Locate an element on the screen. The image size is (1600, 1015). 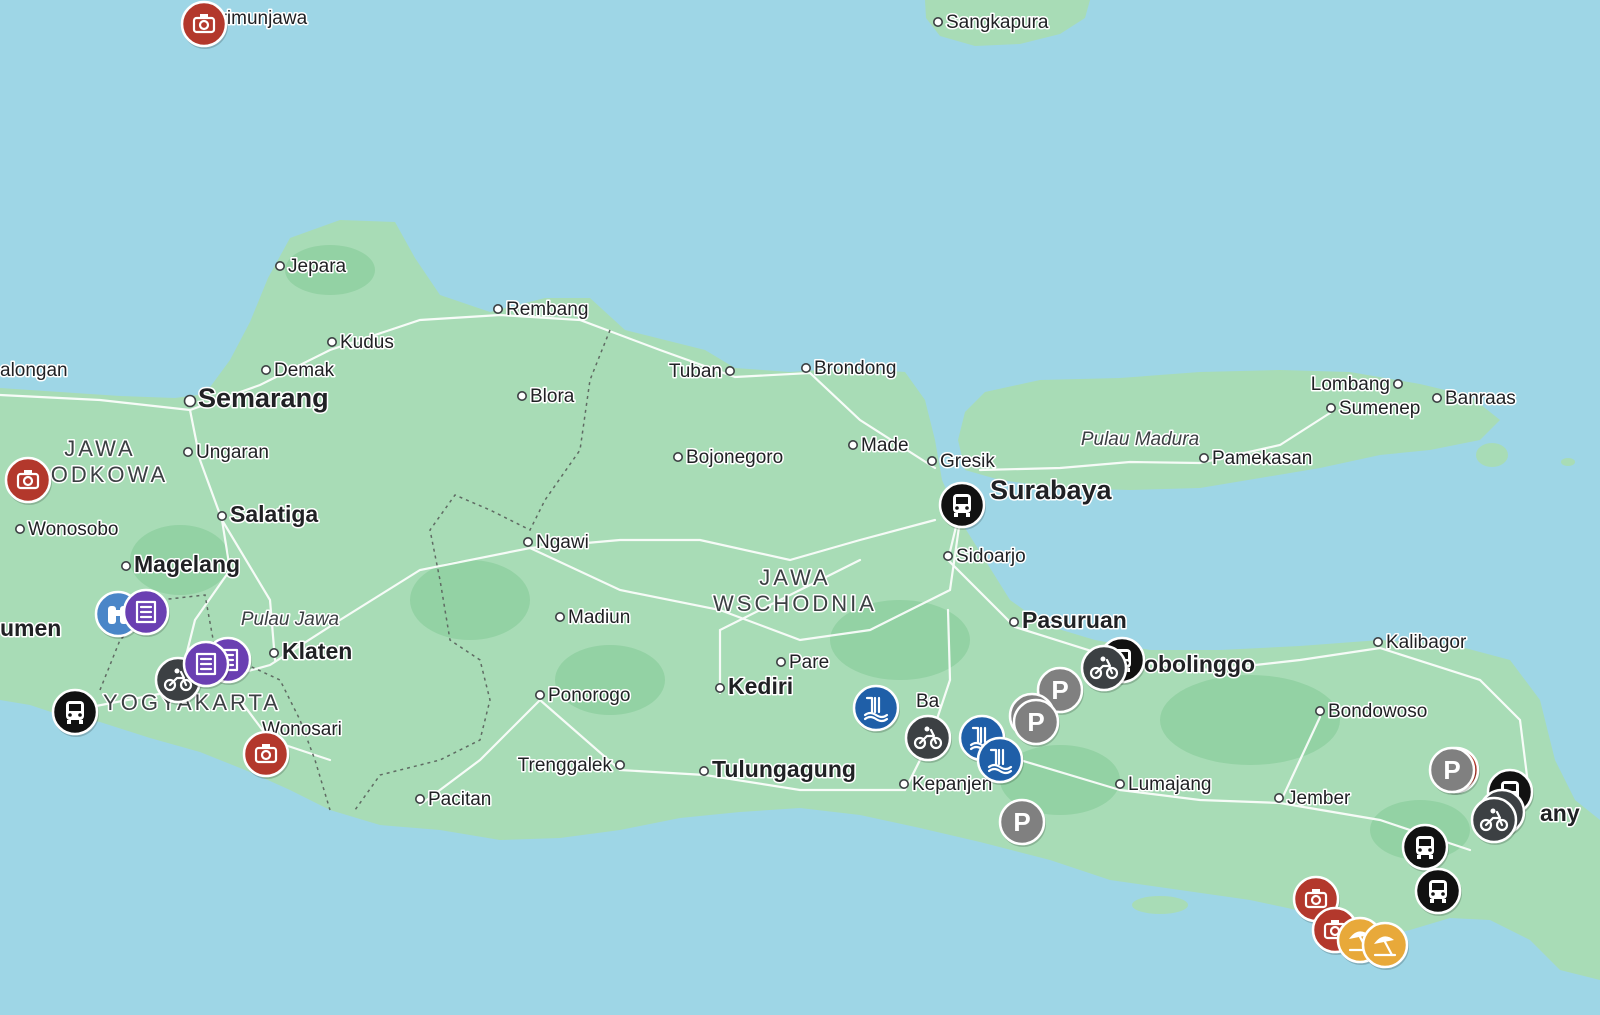
place-pekalongan: alongan is located at coordinates (34, 371).